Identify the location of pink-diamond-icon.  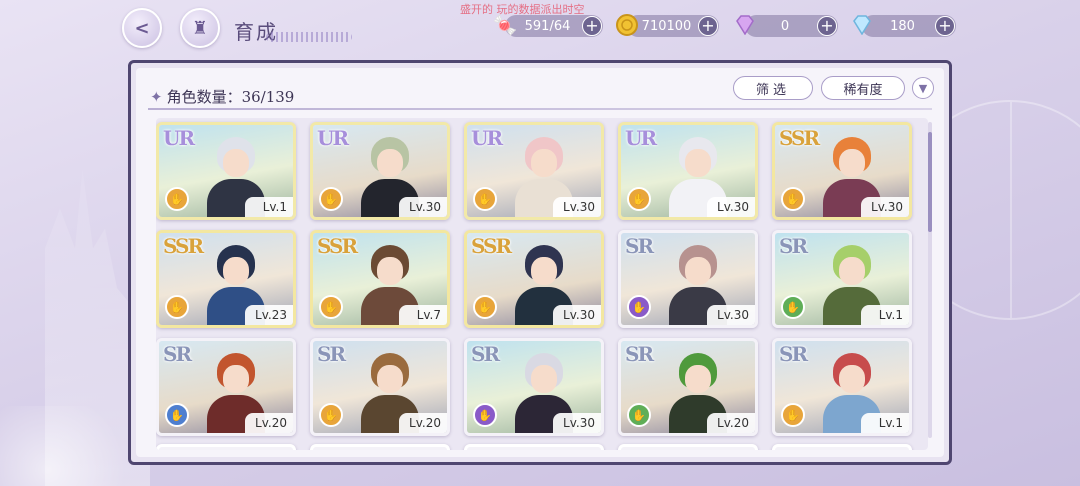
(745, 25).